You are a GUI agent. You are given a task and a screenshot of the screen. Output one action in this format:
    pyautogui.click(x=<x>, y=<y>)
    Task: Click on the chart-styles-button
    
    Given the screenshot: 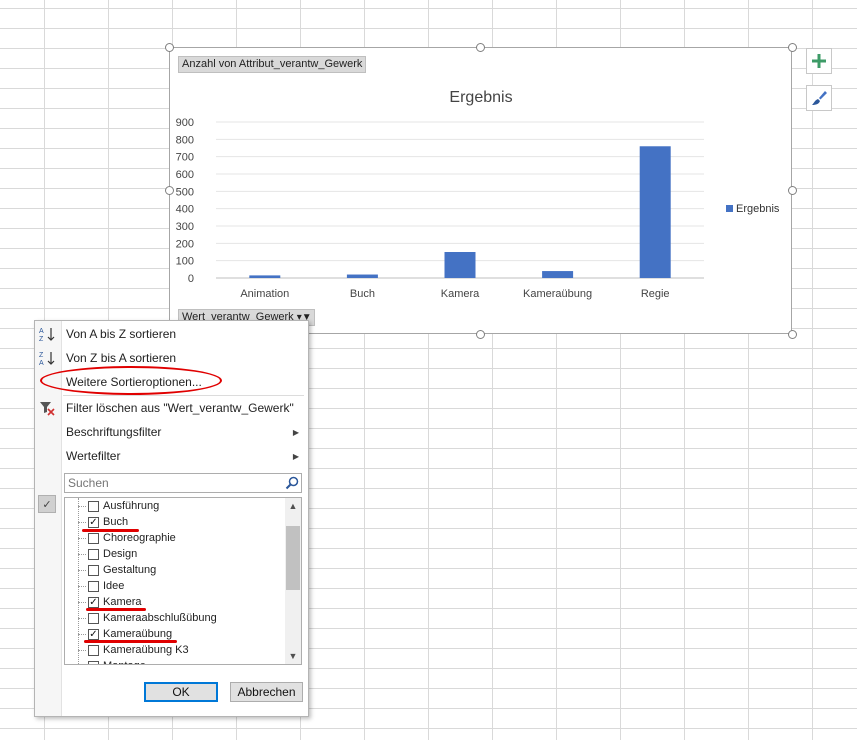 What is the action you would take?
    pyautogui.click(x=819, y=98)
    